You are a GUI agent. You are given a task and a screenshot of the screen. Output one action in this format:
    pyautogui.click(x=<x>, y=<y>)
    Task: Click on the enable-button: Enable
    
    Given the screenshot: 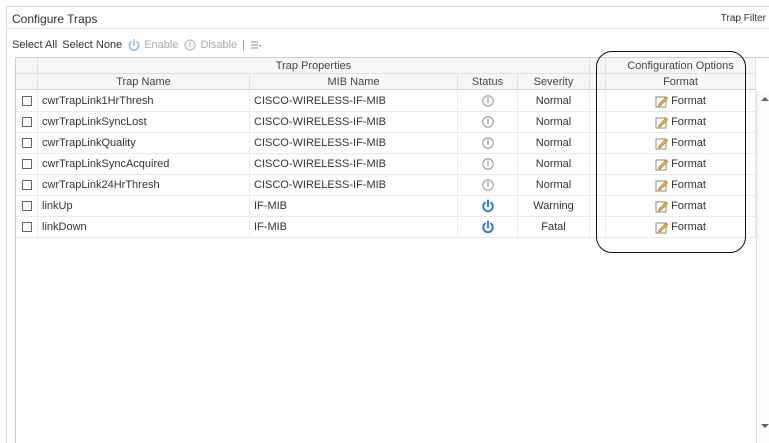 What is the action you would take?
    pyautogui.click(x=152, y=45)
    